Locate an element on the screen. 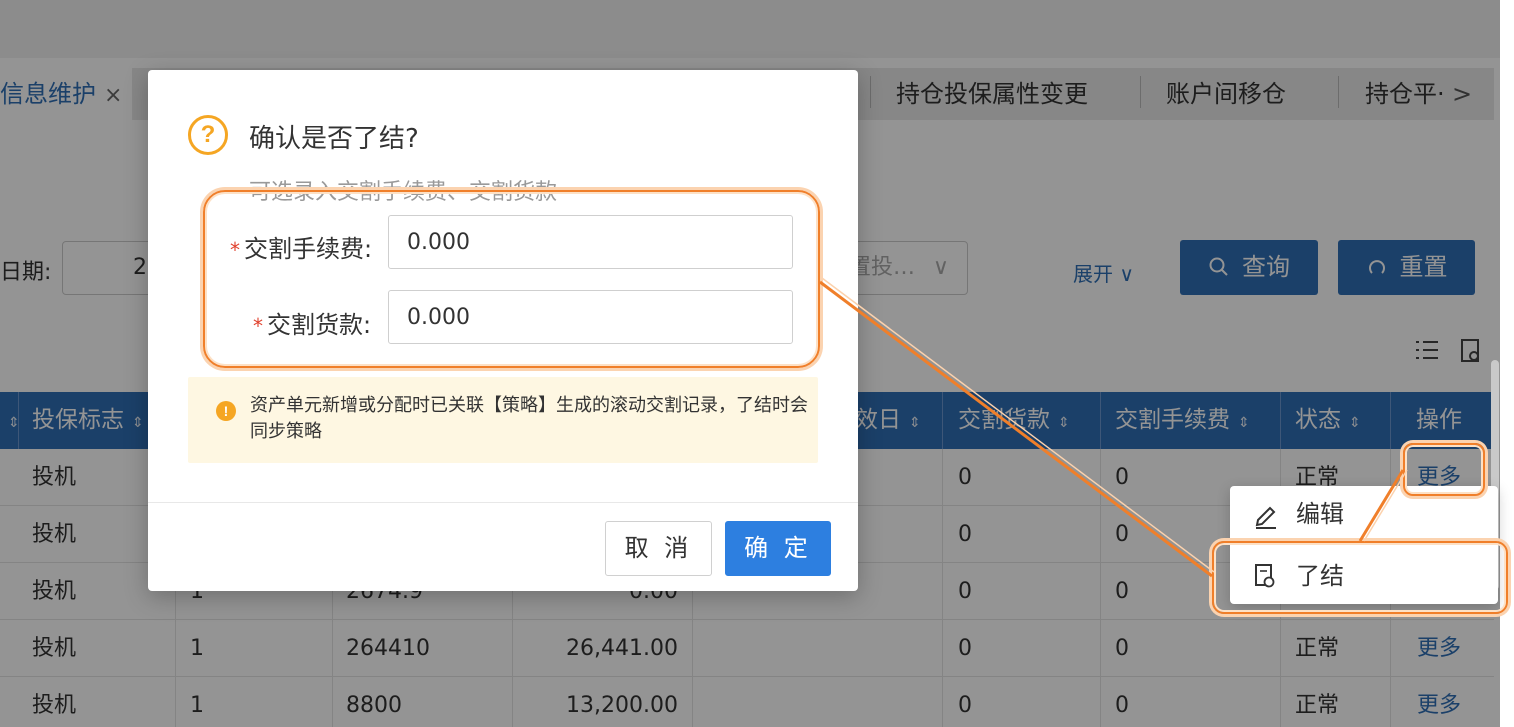  menu-item-label: 编辑 is located at coordinates (1320, 514).